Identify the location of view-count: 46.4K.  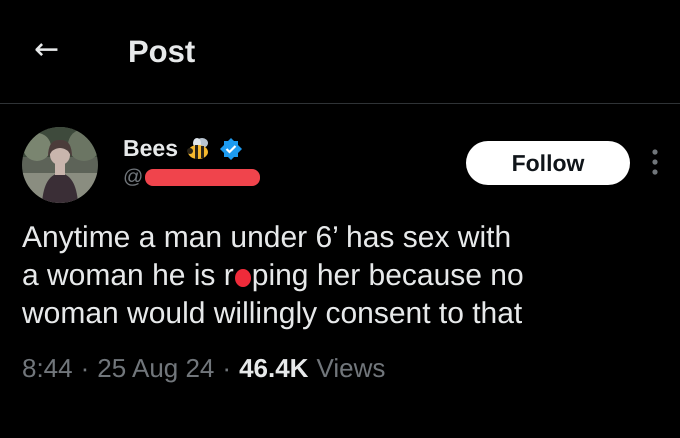
(273, 368).